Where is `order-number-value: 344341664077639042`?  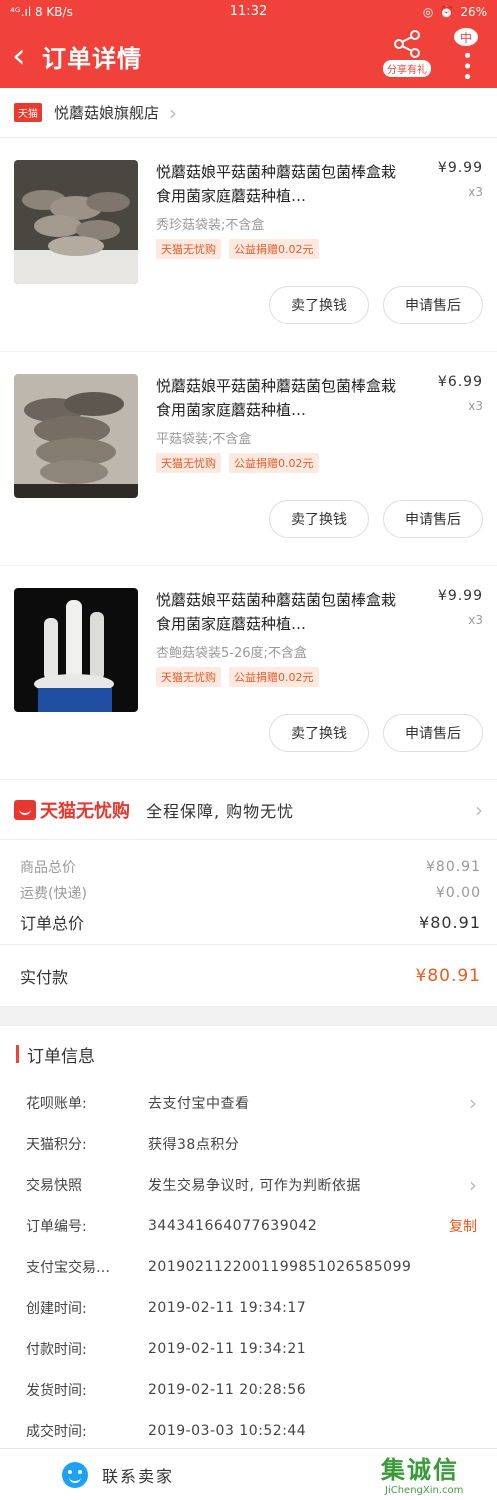
order-number-value: 344341664077639042 is located at coordinates (233, 1225).